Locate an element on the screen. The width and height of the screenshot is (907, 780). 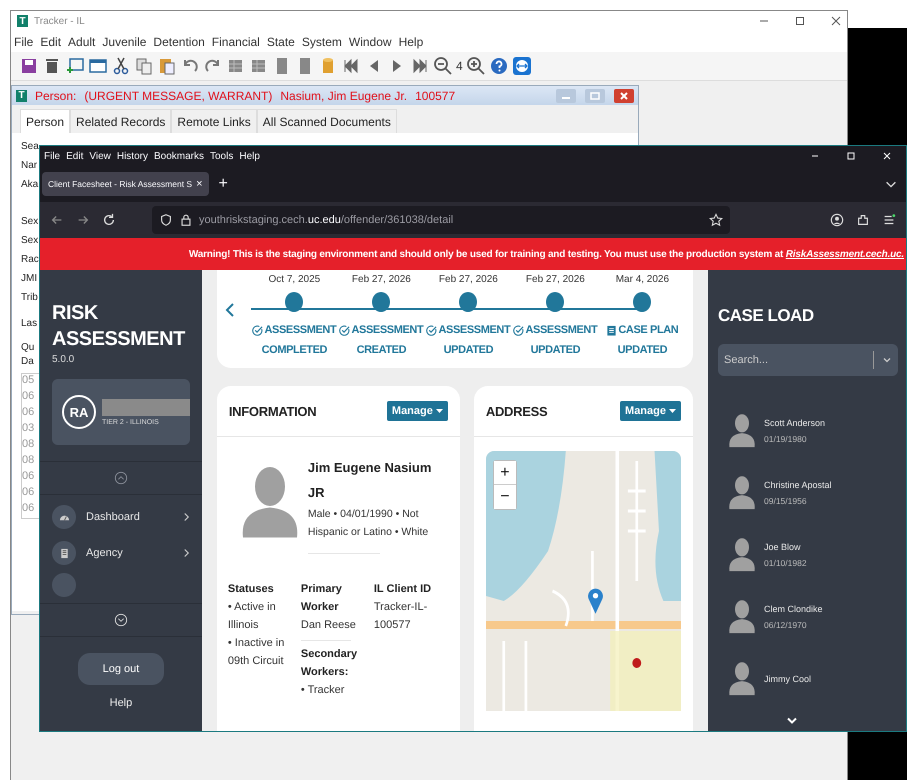
back-icon is located at coordinates (57, 220).